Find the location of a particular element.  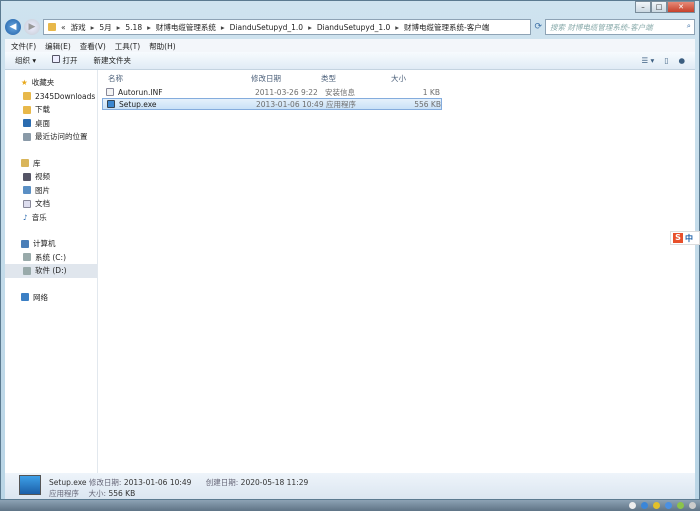

nav-item: 系统 (C:) is located at coordinates (51, 258).